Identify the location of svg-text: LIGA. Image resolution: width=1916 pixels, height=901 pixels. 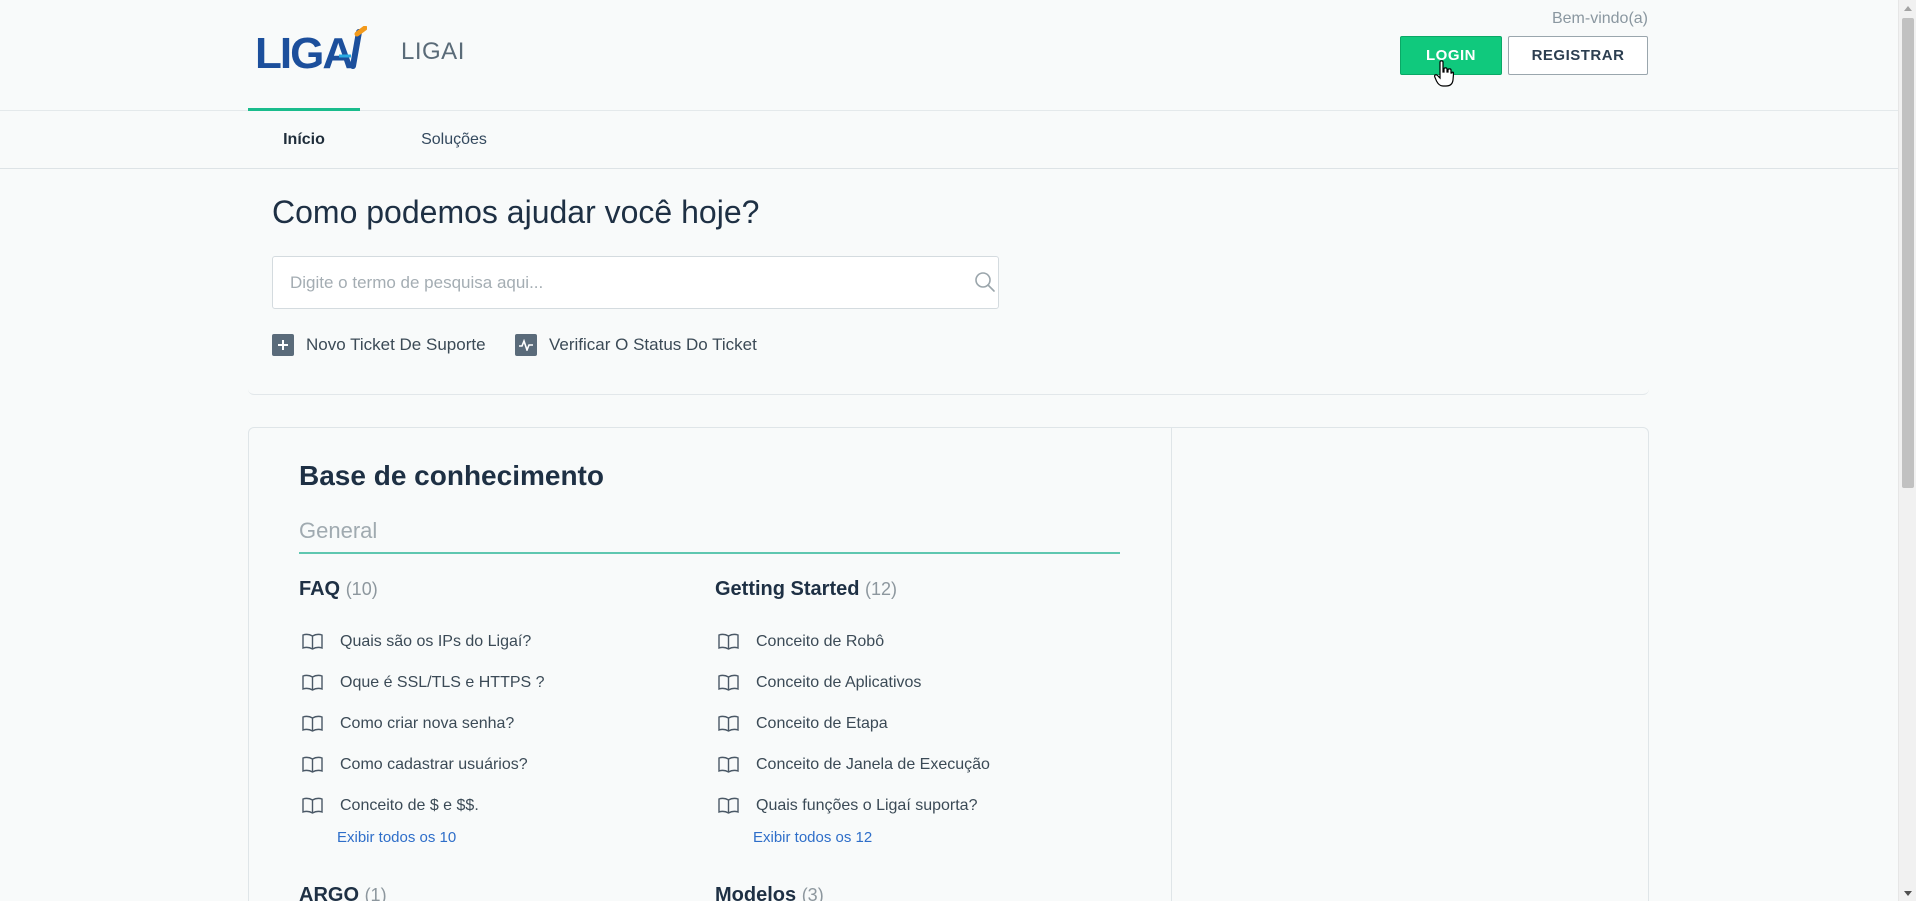
(304, 53).